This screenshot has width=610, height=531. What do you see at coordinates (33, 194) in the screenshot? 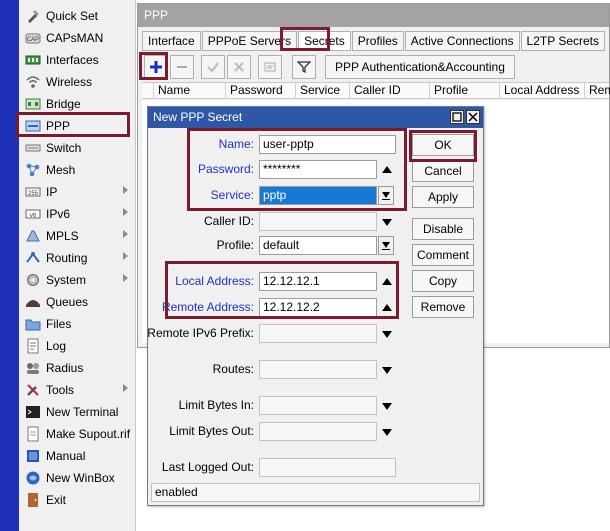
I see `svg-text: 255` at bounding box center [33, 194].